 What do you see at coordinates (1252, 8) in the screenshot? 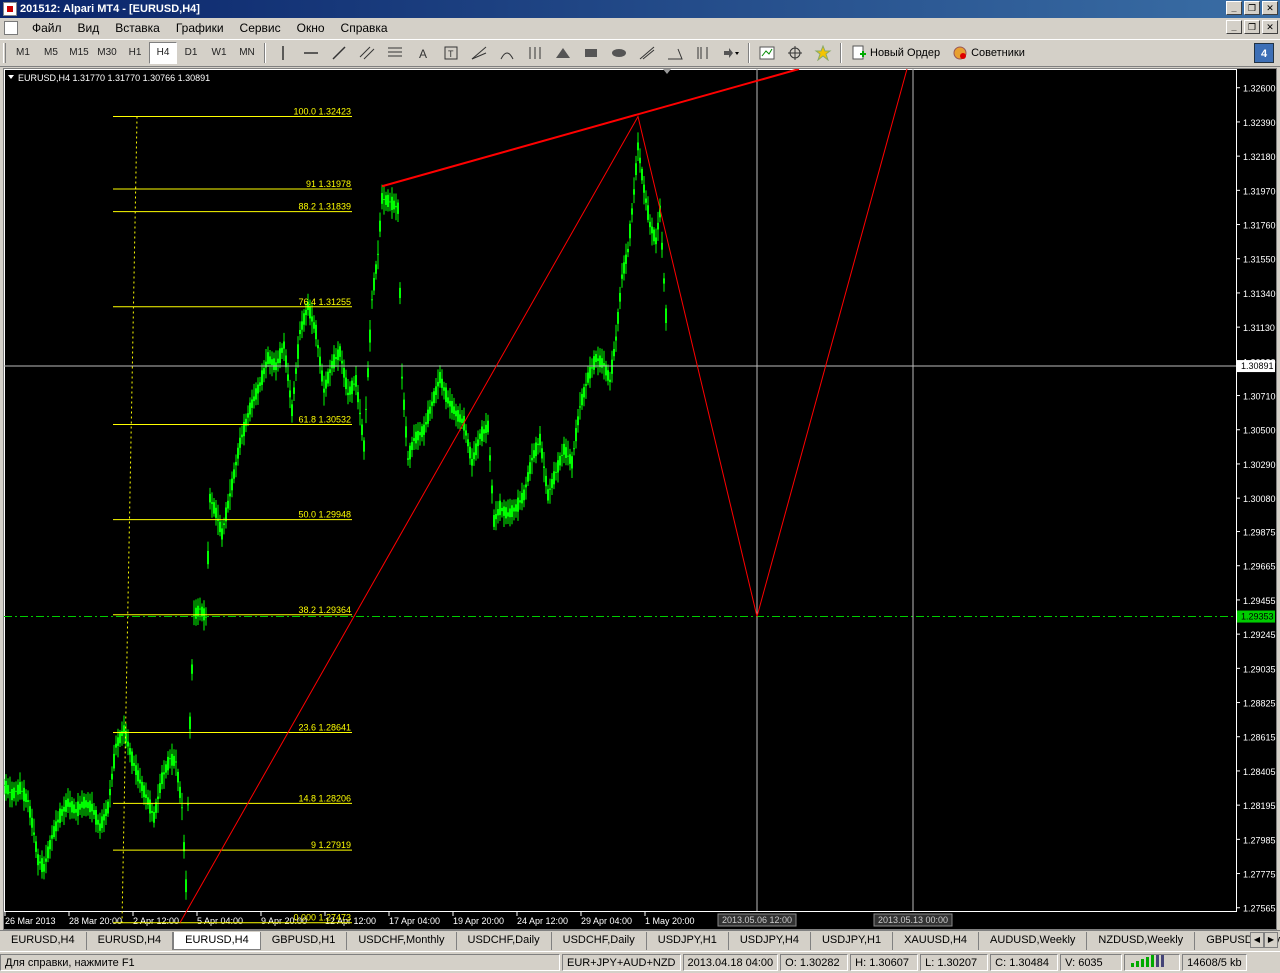
I see `restore-button: ❐` at bounding box center [1252, 8].